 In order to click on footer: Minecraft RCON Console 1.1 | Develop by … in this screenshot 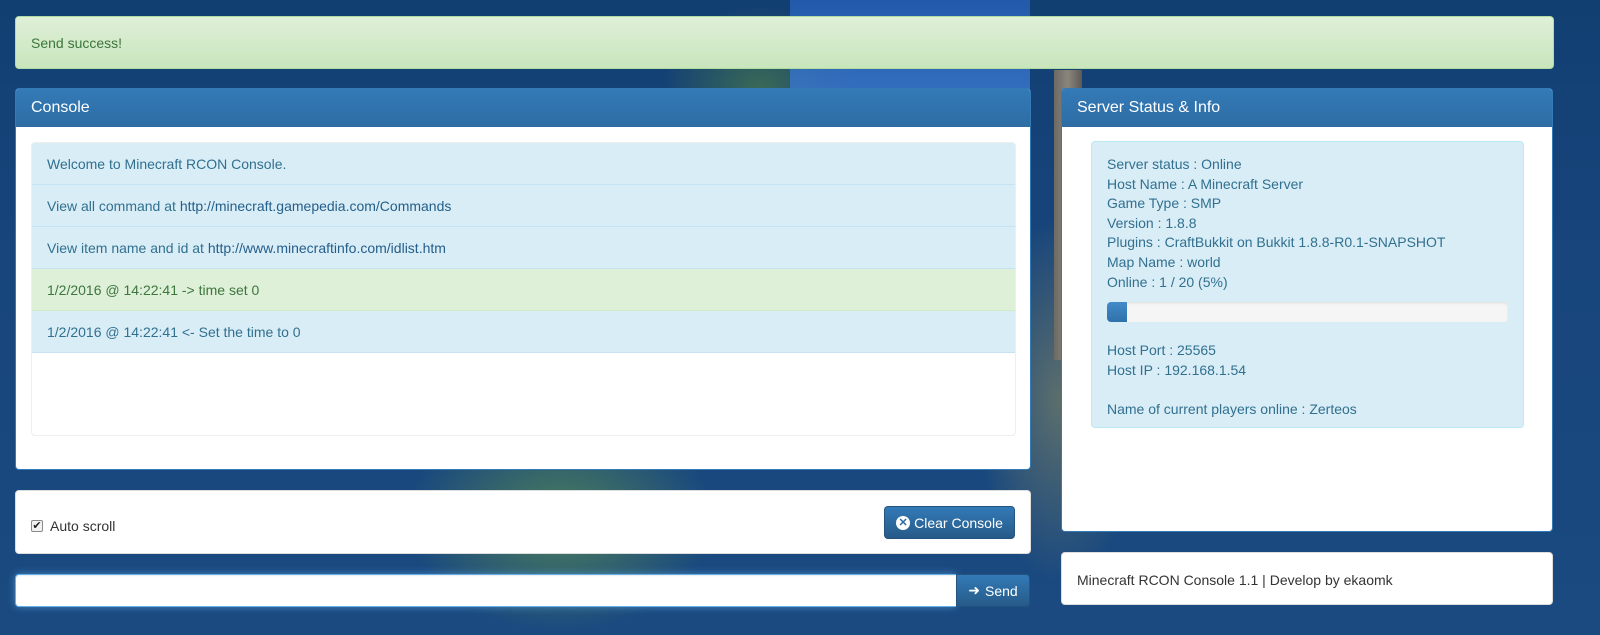, I will do `click(1307, 578)`.